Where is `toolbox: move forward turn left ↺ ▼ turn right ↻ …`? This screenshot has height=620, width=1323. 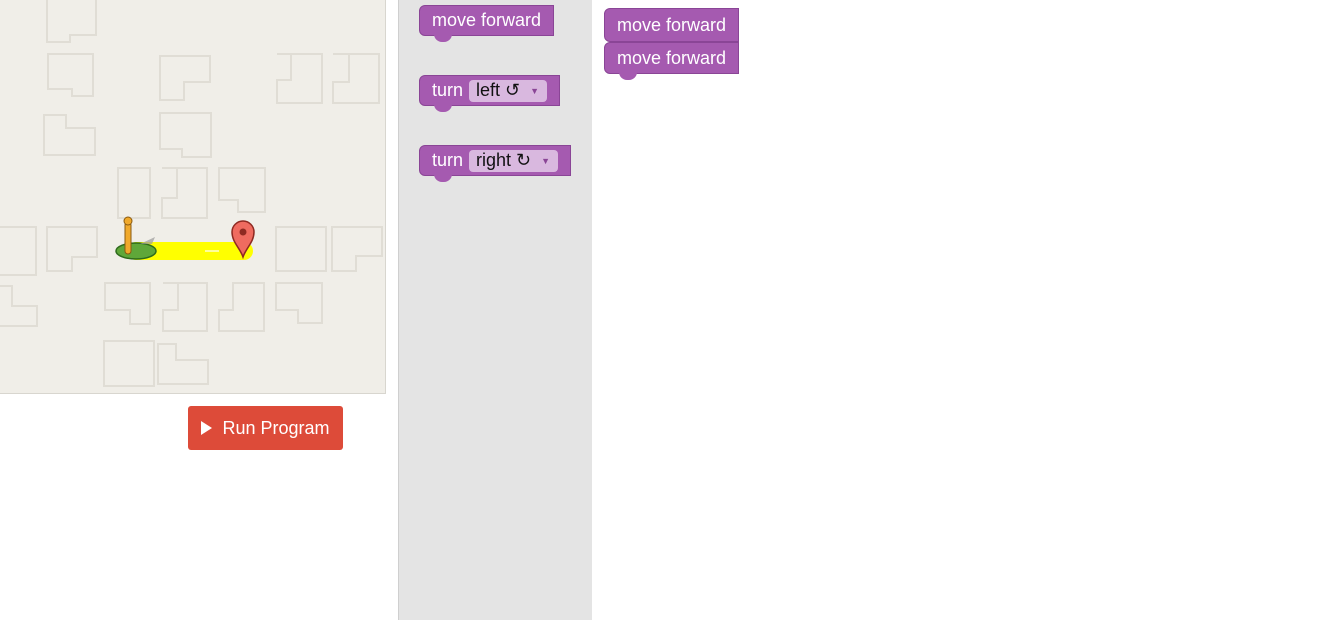 toolbox: move forward turn left ↺ ▼ turn right ↻ … is located at coordinates (495, 310).